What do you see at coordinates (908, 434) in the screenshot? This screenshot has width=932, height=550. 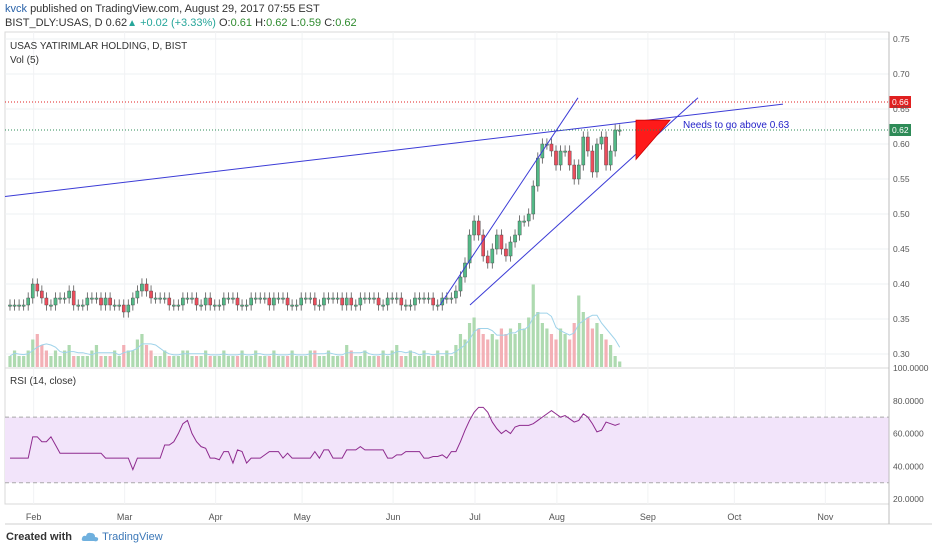 I see `rsi-tick-label: 60.0000` at bounding box center [908, 434].